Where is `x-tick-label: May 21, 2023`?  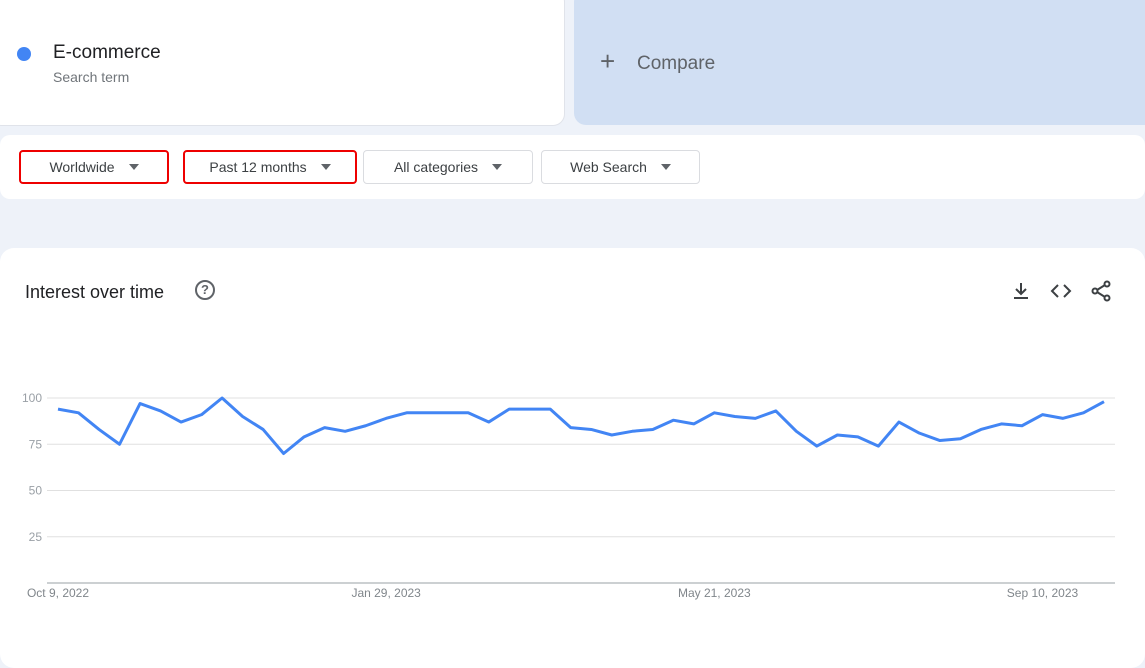
x-tick-label: May 21, 2023 is located at coordinates (714, 593).